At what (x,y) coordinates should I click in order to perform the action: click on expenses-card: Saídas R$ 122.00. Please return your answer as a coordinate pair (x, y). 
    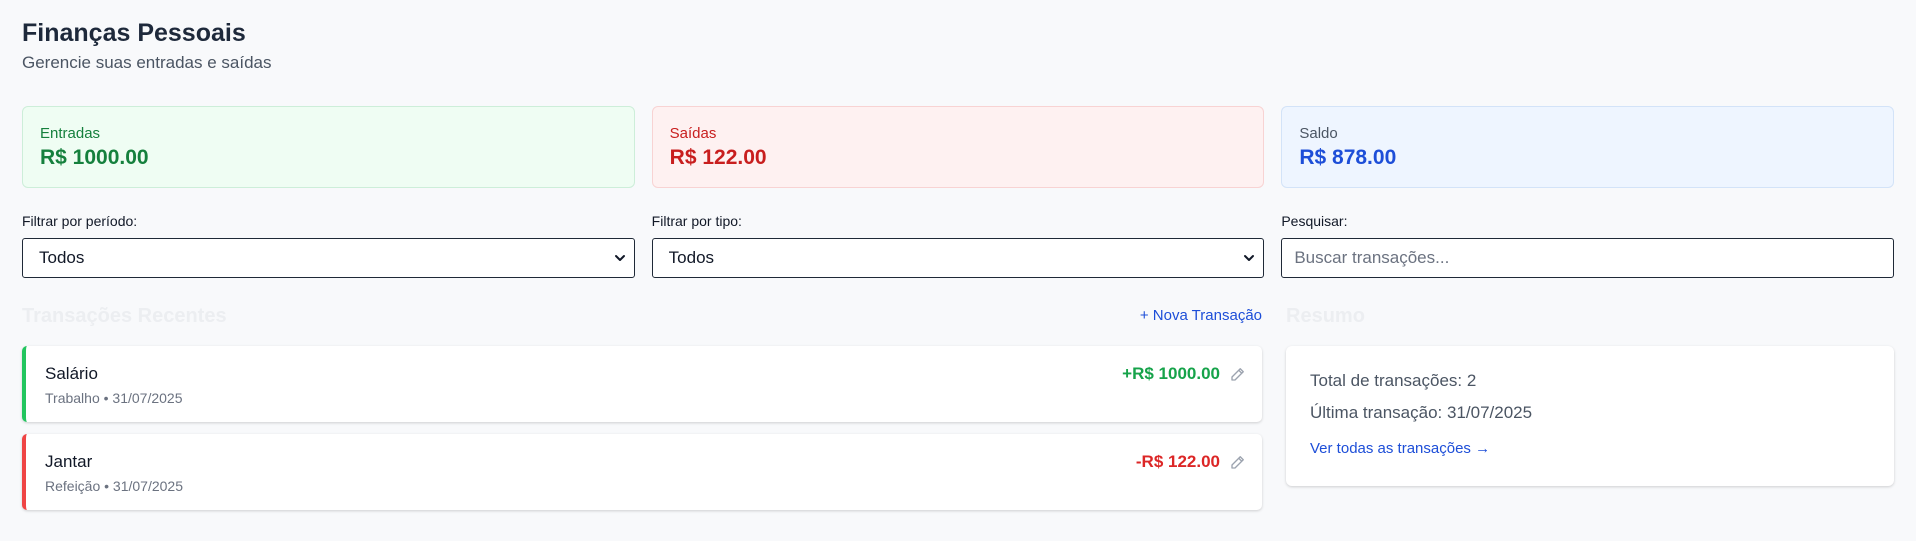
    Looking at the image, I should click on (958, 147).